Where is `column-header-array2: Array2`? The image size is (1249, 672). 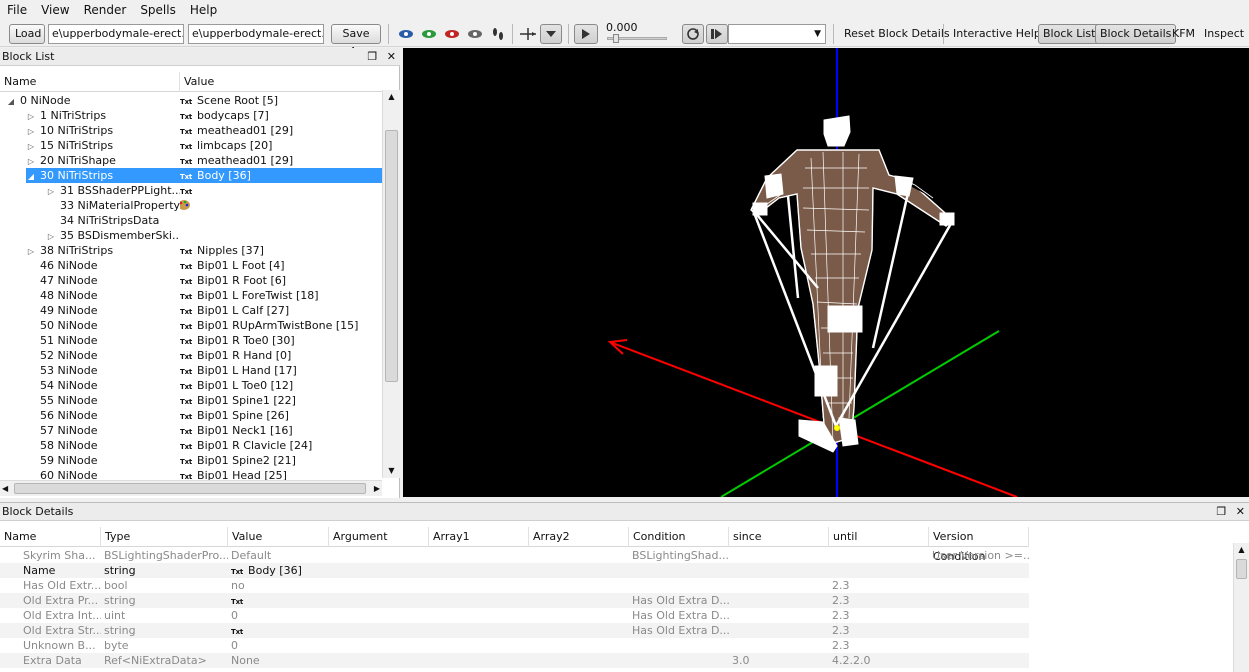
column-header-array2: Array2 is located at coordinates (579, 537).